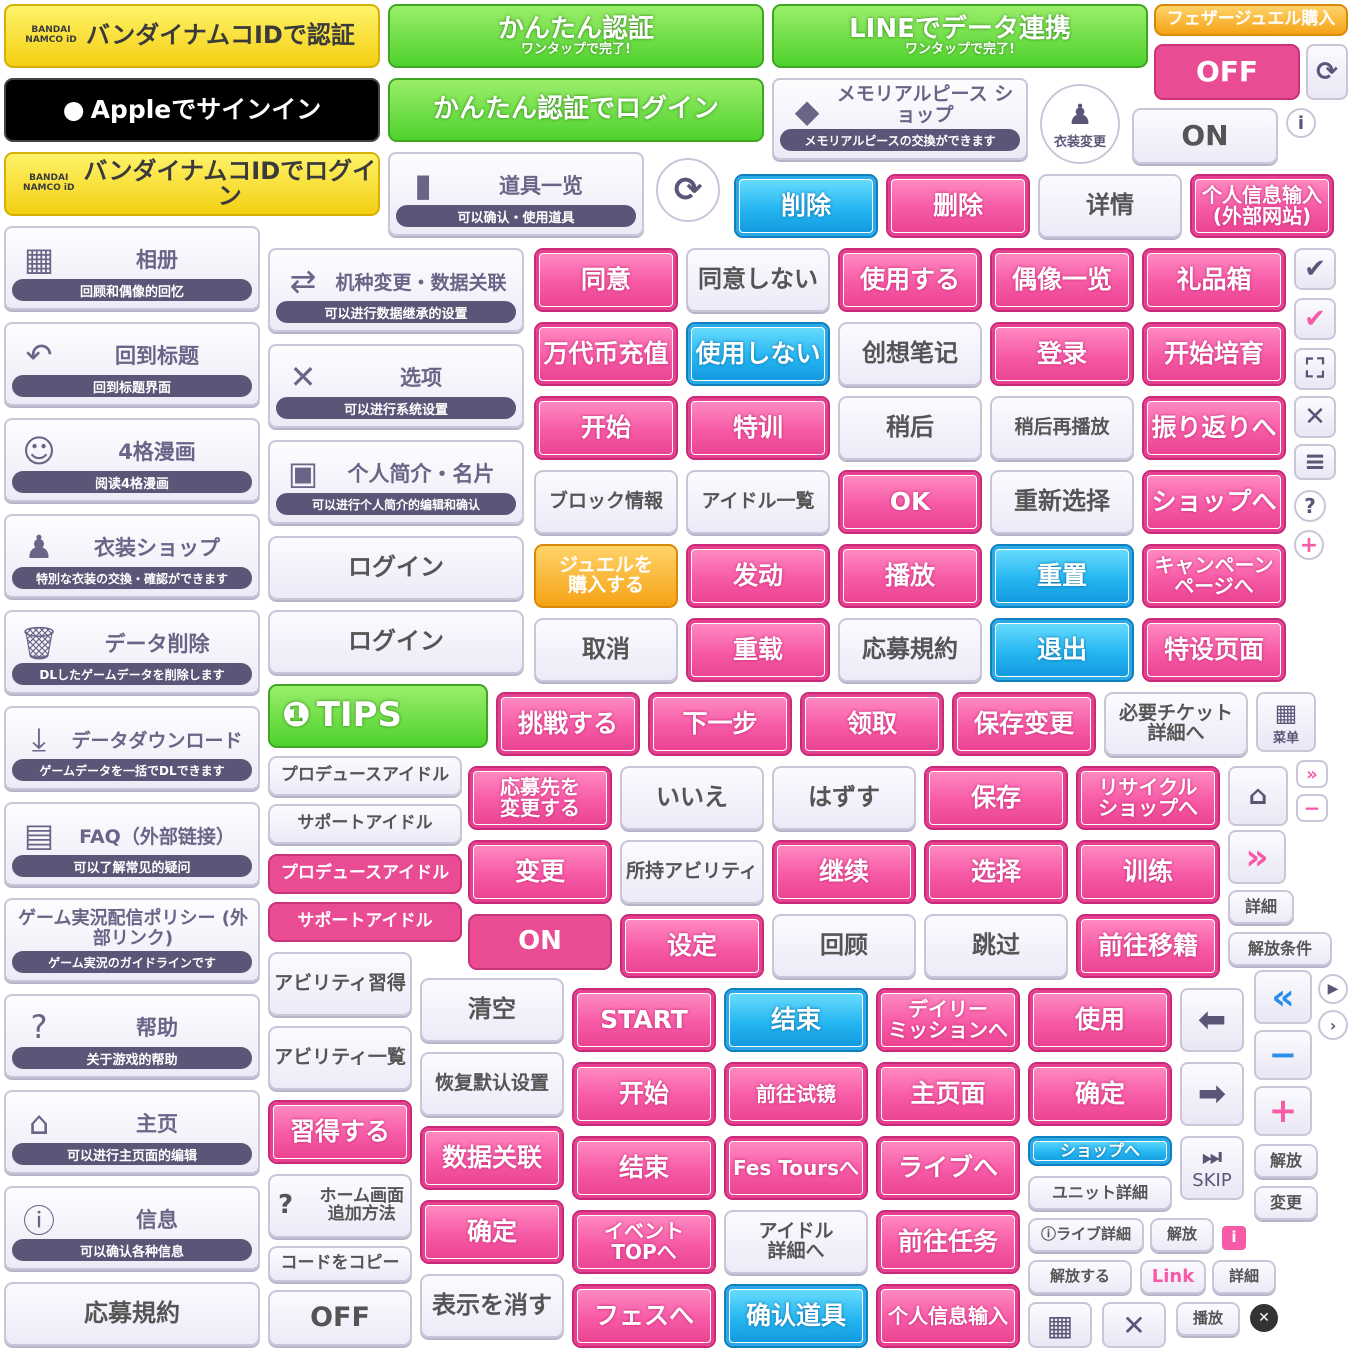 The height and width of the screenshot is (1352, 1352). I want to click on tab-support-idol-active: サポートアイドル, so click(365, 922).